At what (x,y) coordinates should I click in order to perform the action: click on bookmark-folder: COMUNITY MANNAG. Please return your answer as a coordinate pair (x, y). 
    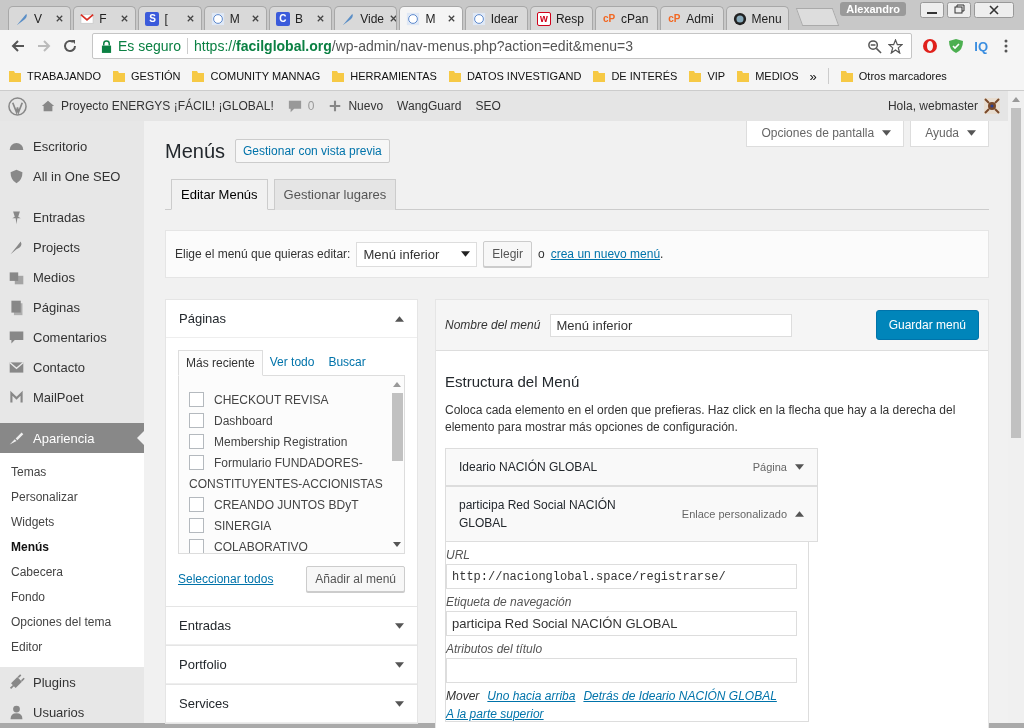
    Looking at the image, I should click on (256, 76).